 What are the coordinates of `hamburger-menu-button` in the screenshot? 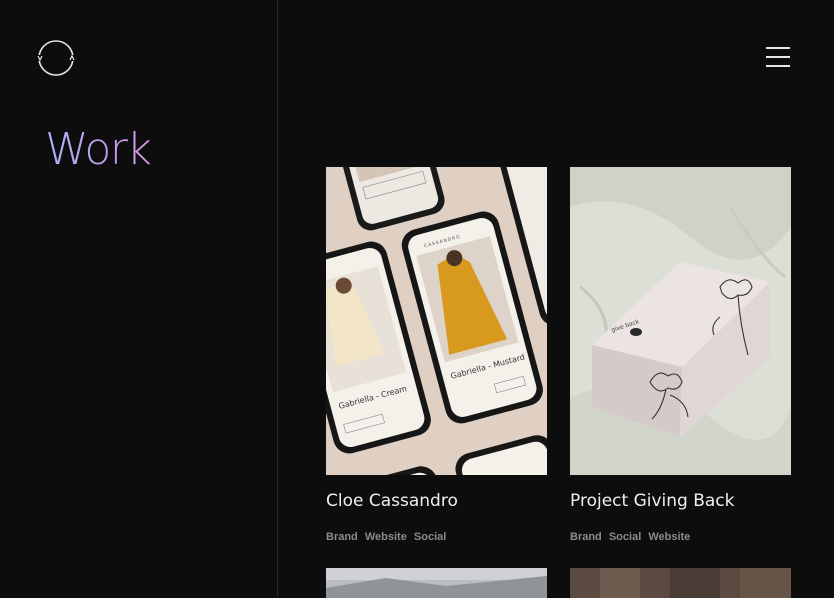 It's located at (778, 57).